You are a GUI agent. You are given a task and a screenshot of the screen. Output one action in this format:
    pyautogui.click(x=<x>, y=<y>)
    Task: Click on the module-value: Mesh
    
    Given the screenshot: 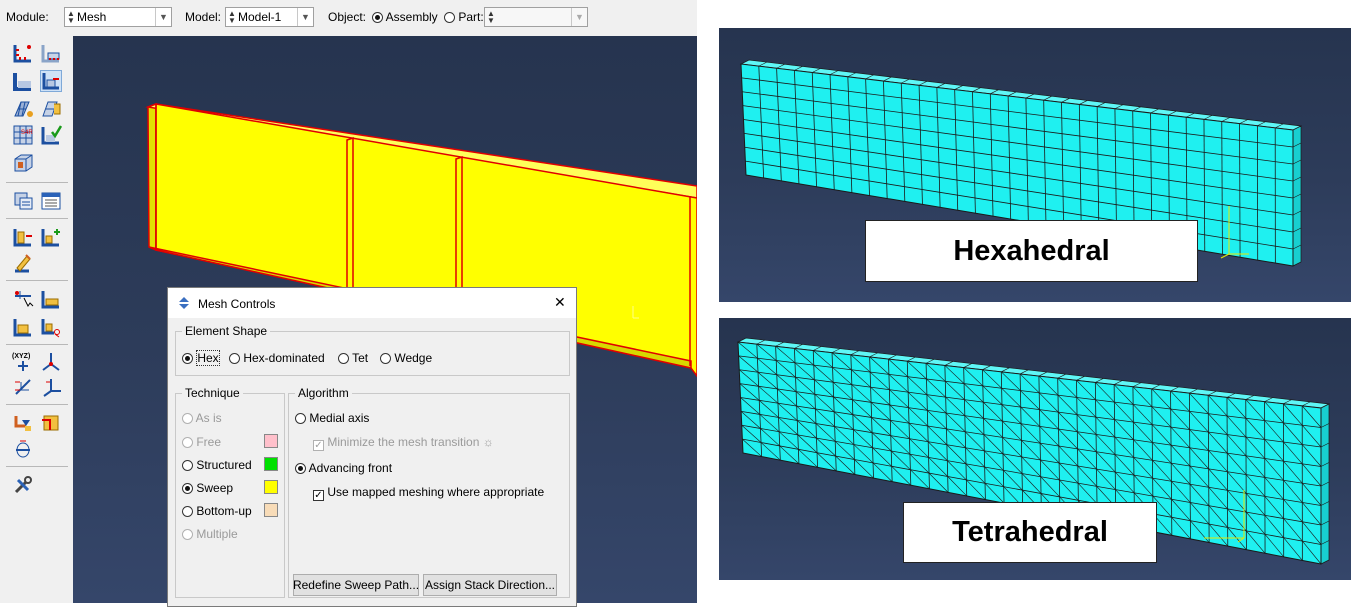 What is the action you would take?
    pyautogui.click(x=91, y=17)
    